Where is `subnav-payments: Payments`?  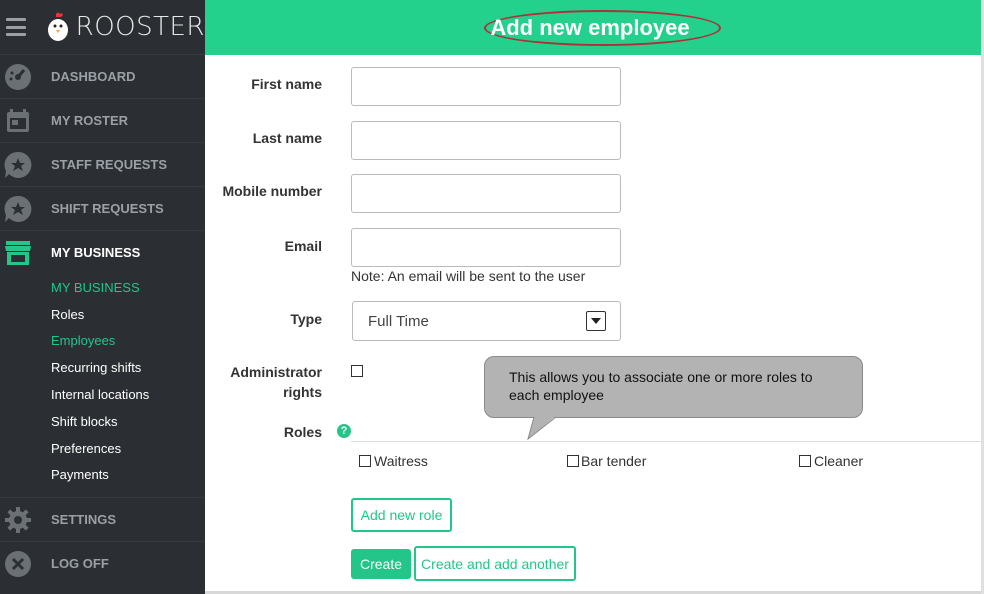 subnav-payments: Payments is located at coordinates (128, 475).